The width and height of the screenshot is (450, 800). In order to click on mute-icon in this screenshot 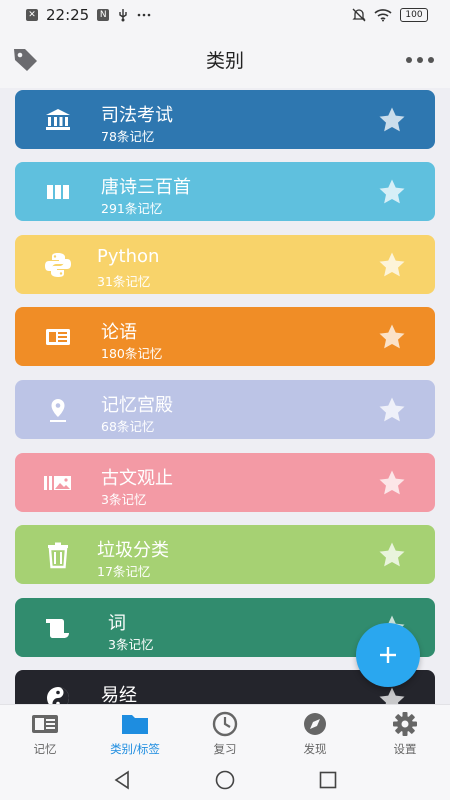, I will do `click(359, 15)`.